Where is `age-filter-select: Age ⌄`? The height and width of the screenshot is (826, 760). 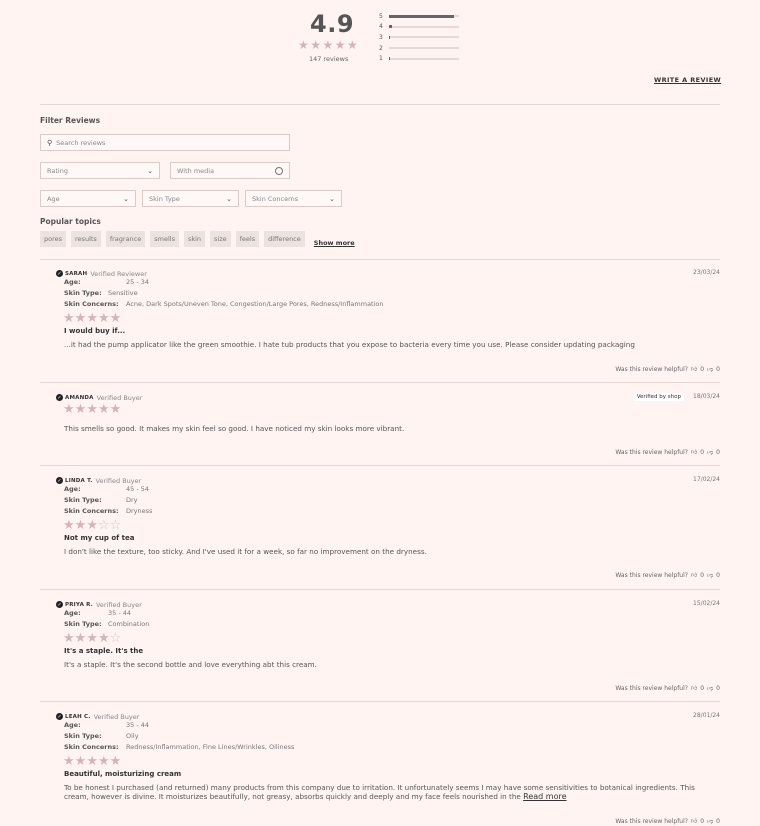
age-filter-select: Age ⌄ is located at coordinates (88, 198).